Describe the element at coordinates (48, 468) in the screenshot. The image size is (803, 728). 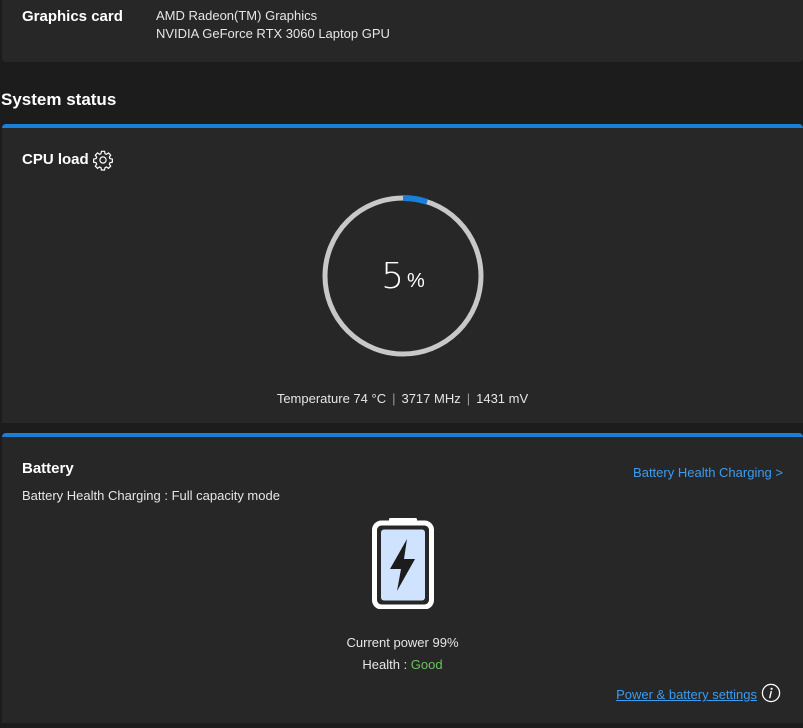
I see `battery-title: Battery` at that location.